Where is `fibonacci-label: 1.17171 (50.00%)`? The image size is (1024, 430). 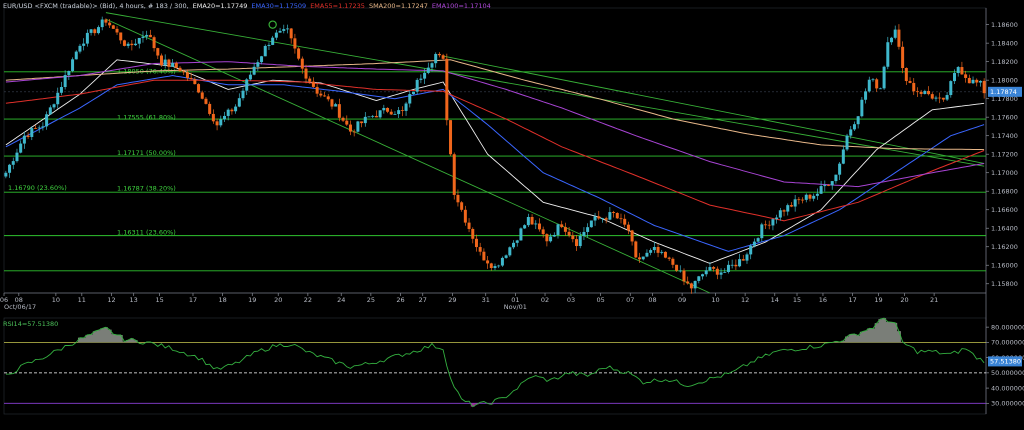 fibonacci-label: 1.17171 (50.00%) is located at coordinates (146, 153).